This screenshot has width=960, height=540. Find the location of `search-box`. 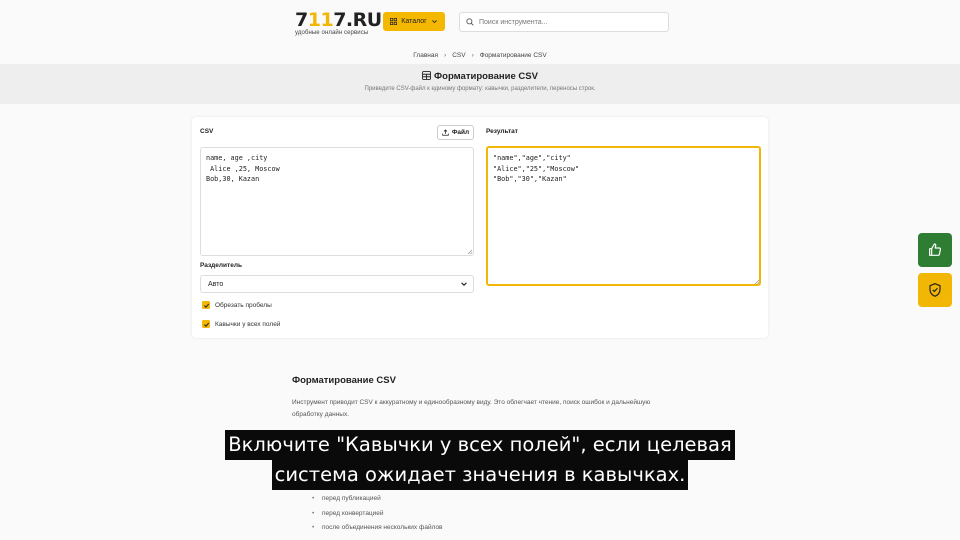

search-box is located at coordinates (564, 22).